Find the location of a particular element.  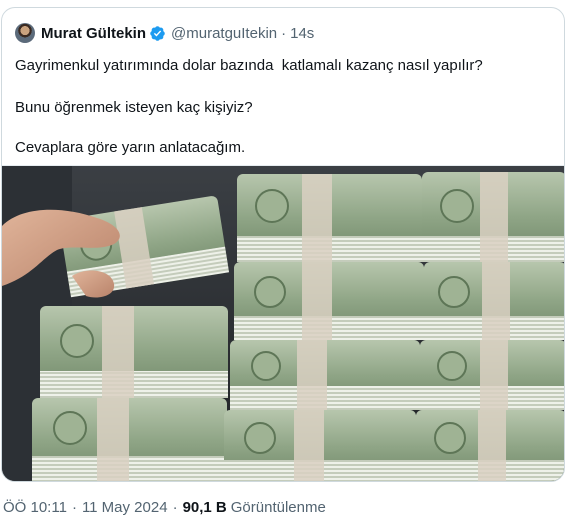

author-display-name: Murat Gültekin is located at coordinates (93, 33).